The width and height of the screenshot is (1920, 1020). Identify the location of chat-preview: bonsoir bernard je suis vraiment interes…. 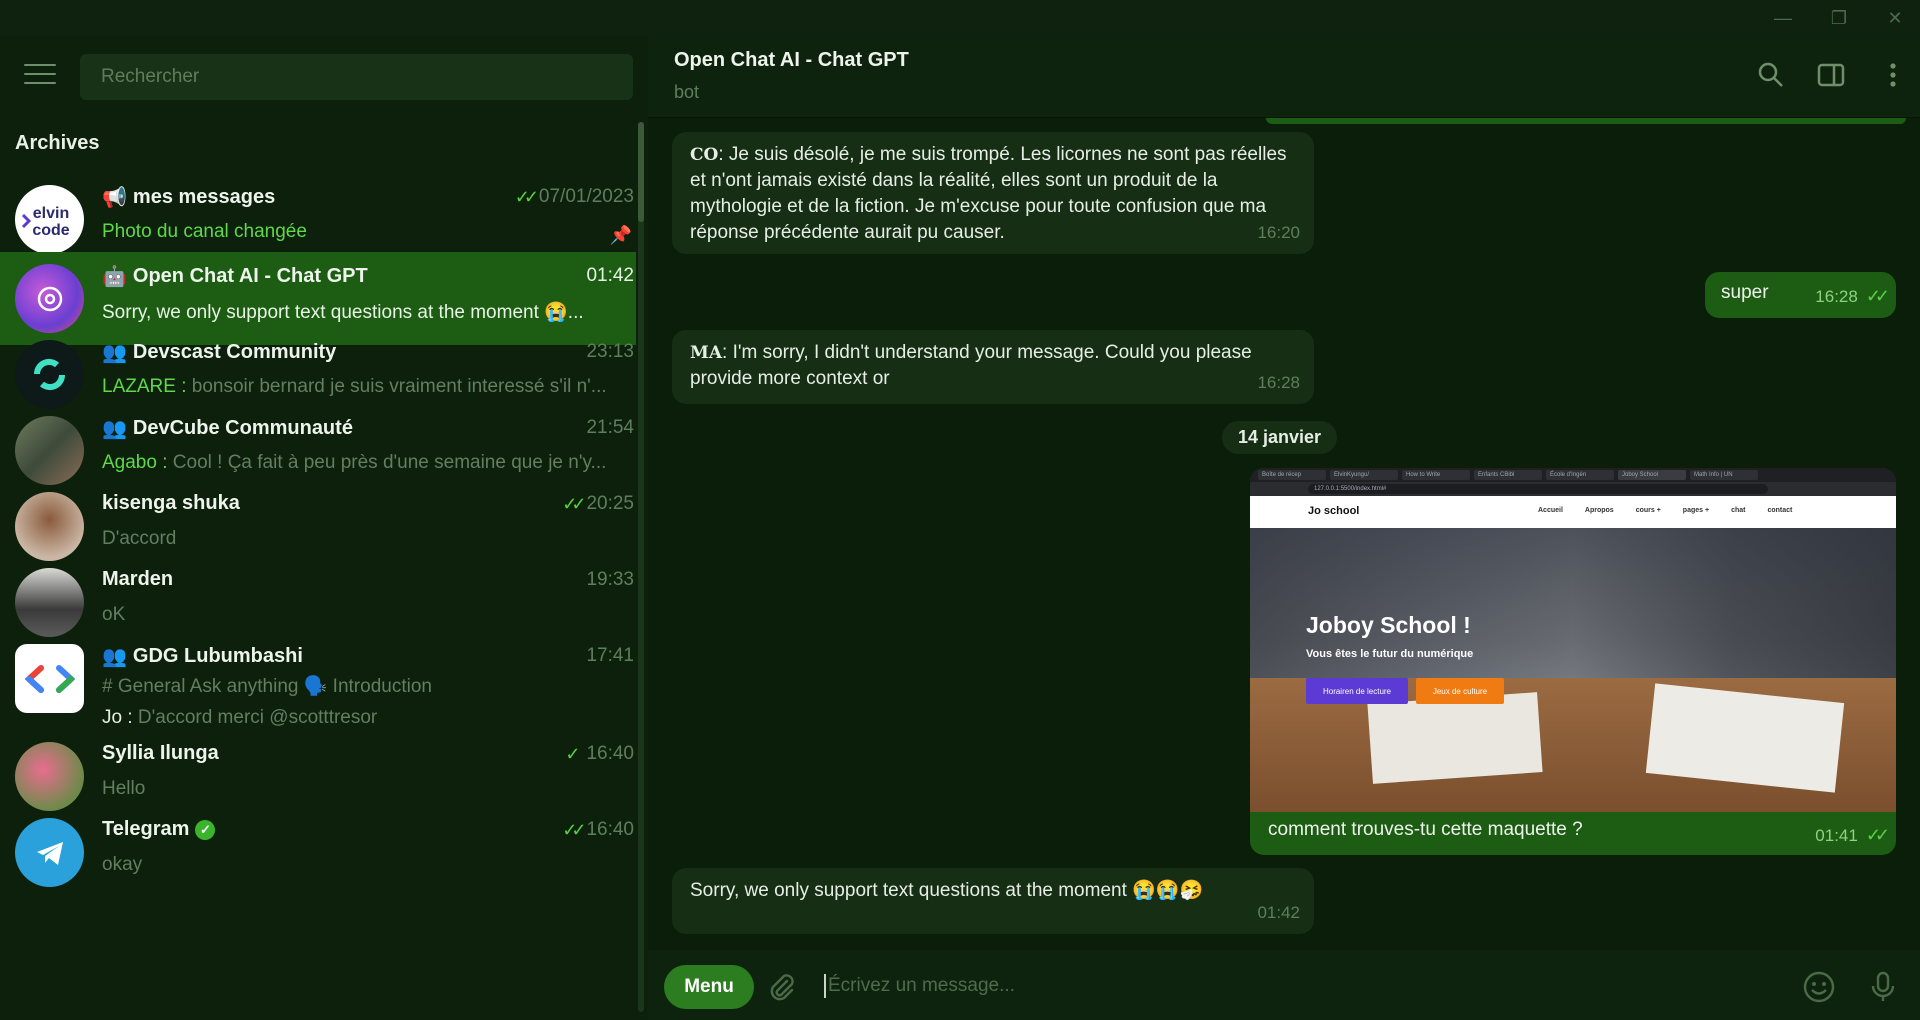
(399, 386).